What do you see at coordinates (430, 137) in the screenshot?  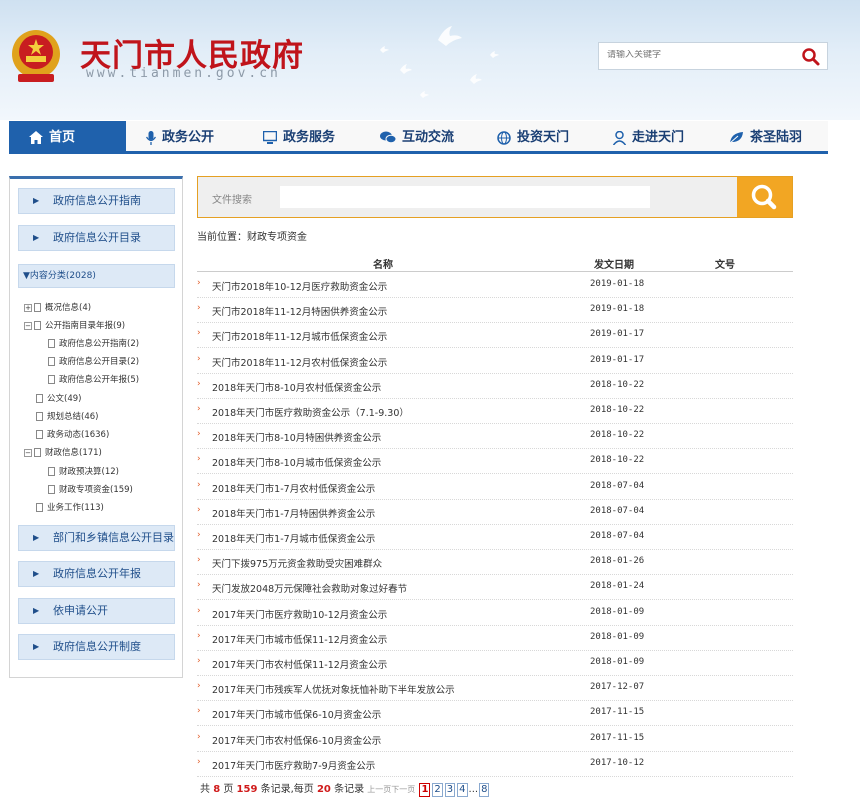 I see `nav-interaction: 互动交流` at bounding box center [430, 137].